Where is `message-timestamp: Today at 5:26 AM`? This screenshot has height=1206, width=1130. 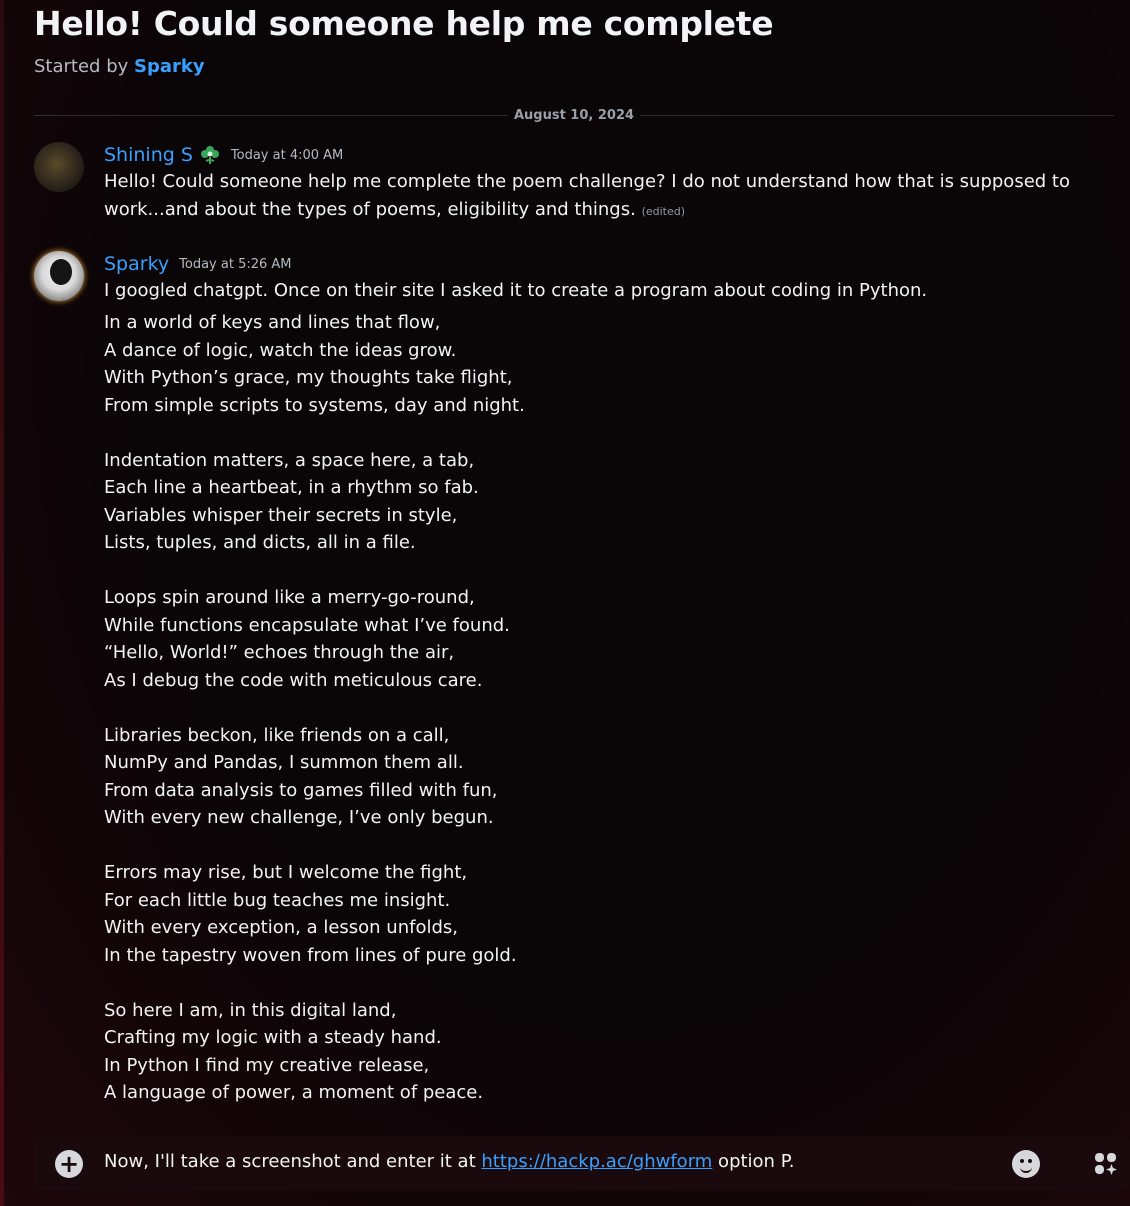
message-timestamp: Today at 5:26 AM is located at coordinates (235, 264).